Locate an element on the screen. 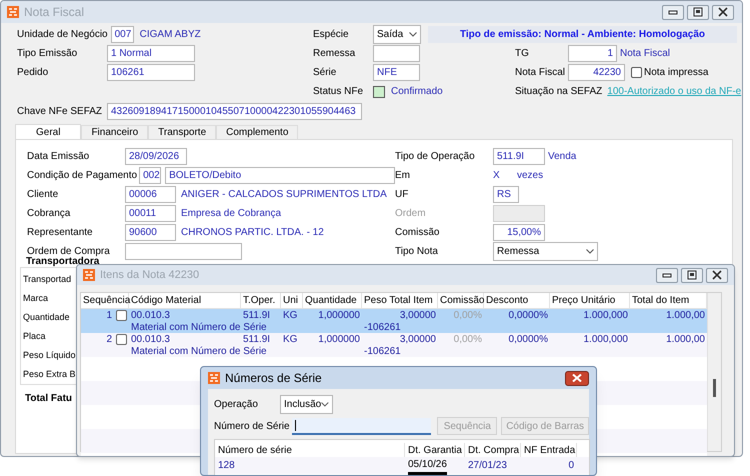 The image size is (750, 476). dropdown: Saída is located at coordinates (397, 34).